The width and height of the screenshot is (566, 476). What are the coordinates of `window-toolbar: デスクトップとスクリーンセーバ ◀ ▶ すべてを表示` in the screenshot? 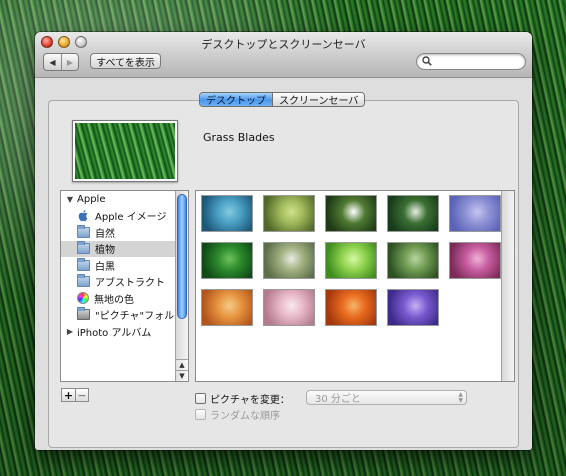 It's located at (283, 55).